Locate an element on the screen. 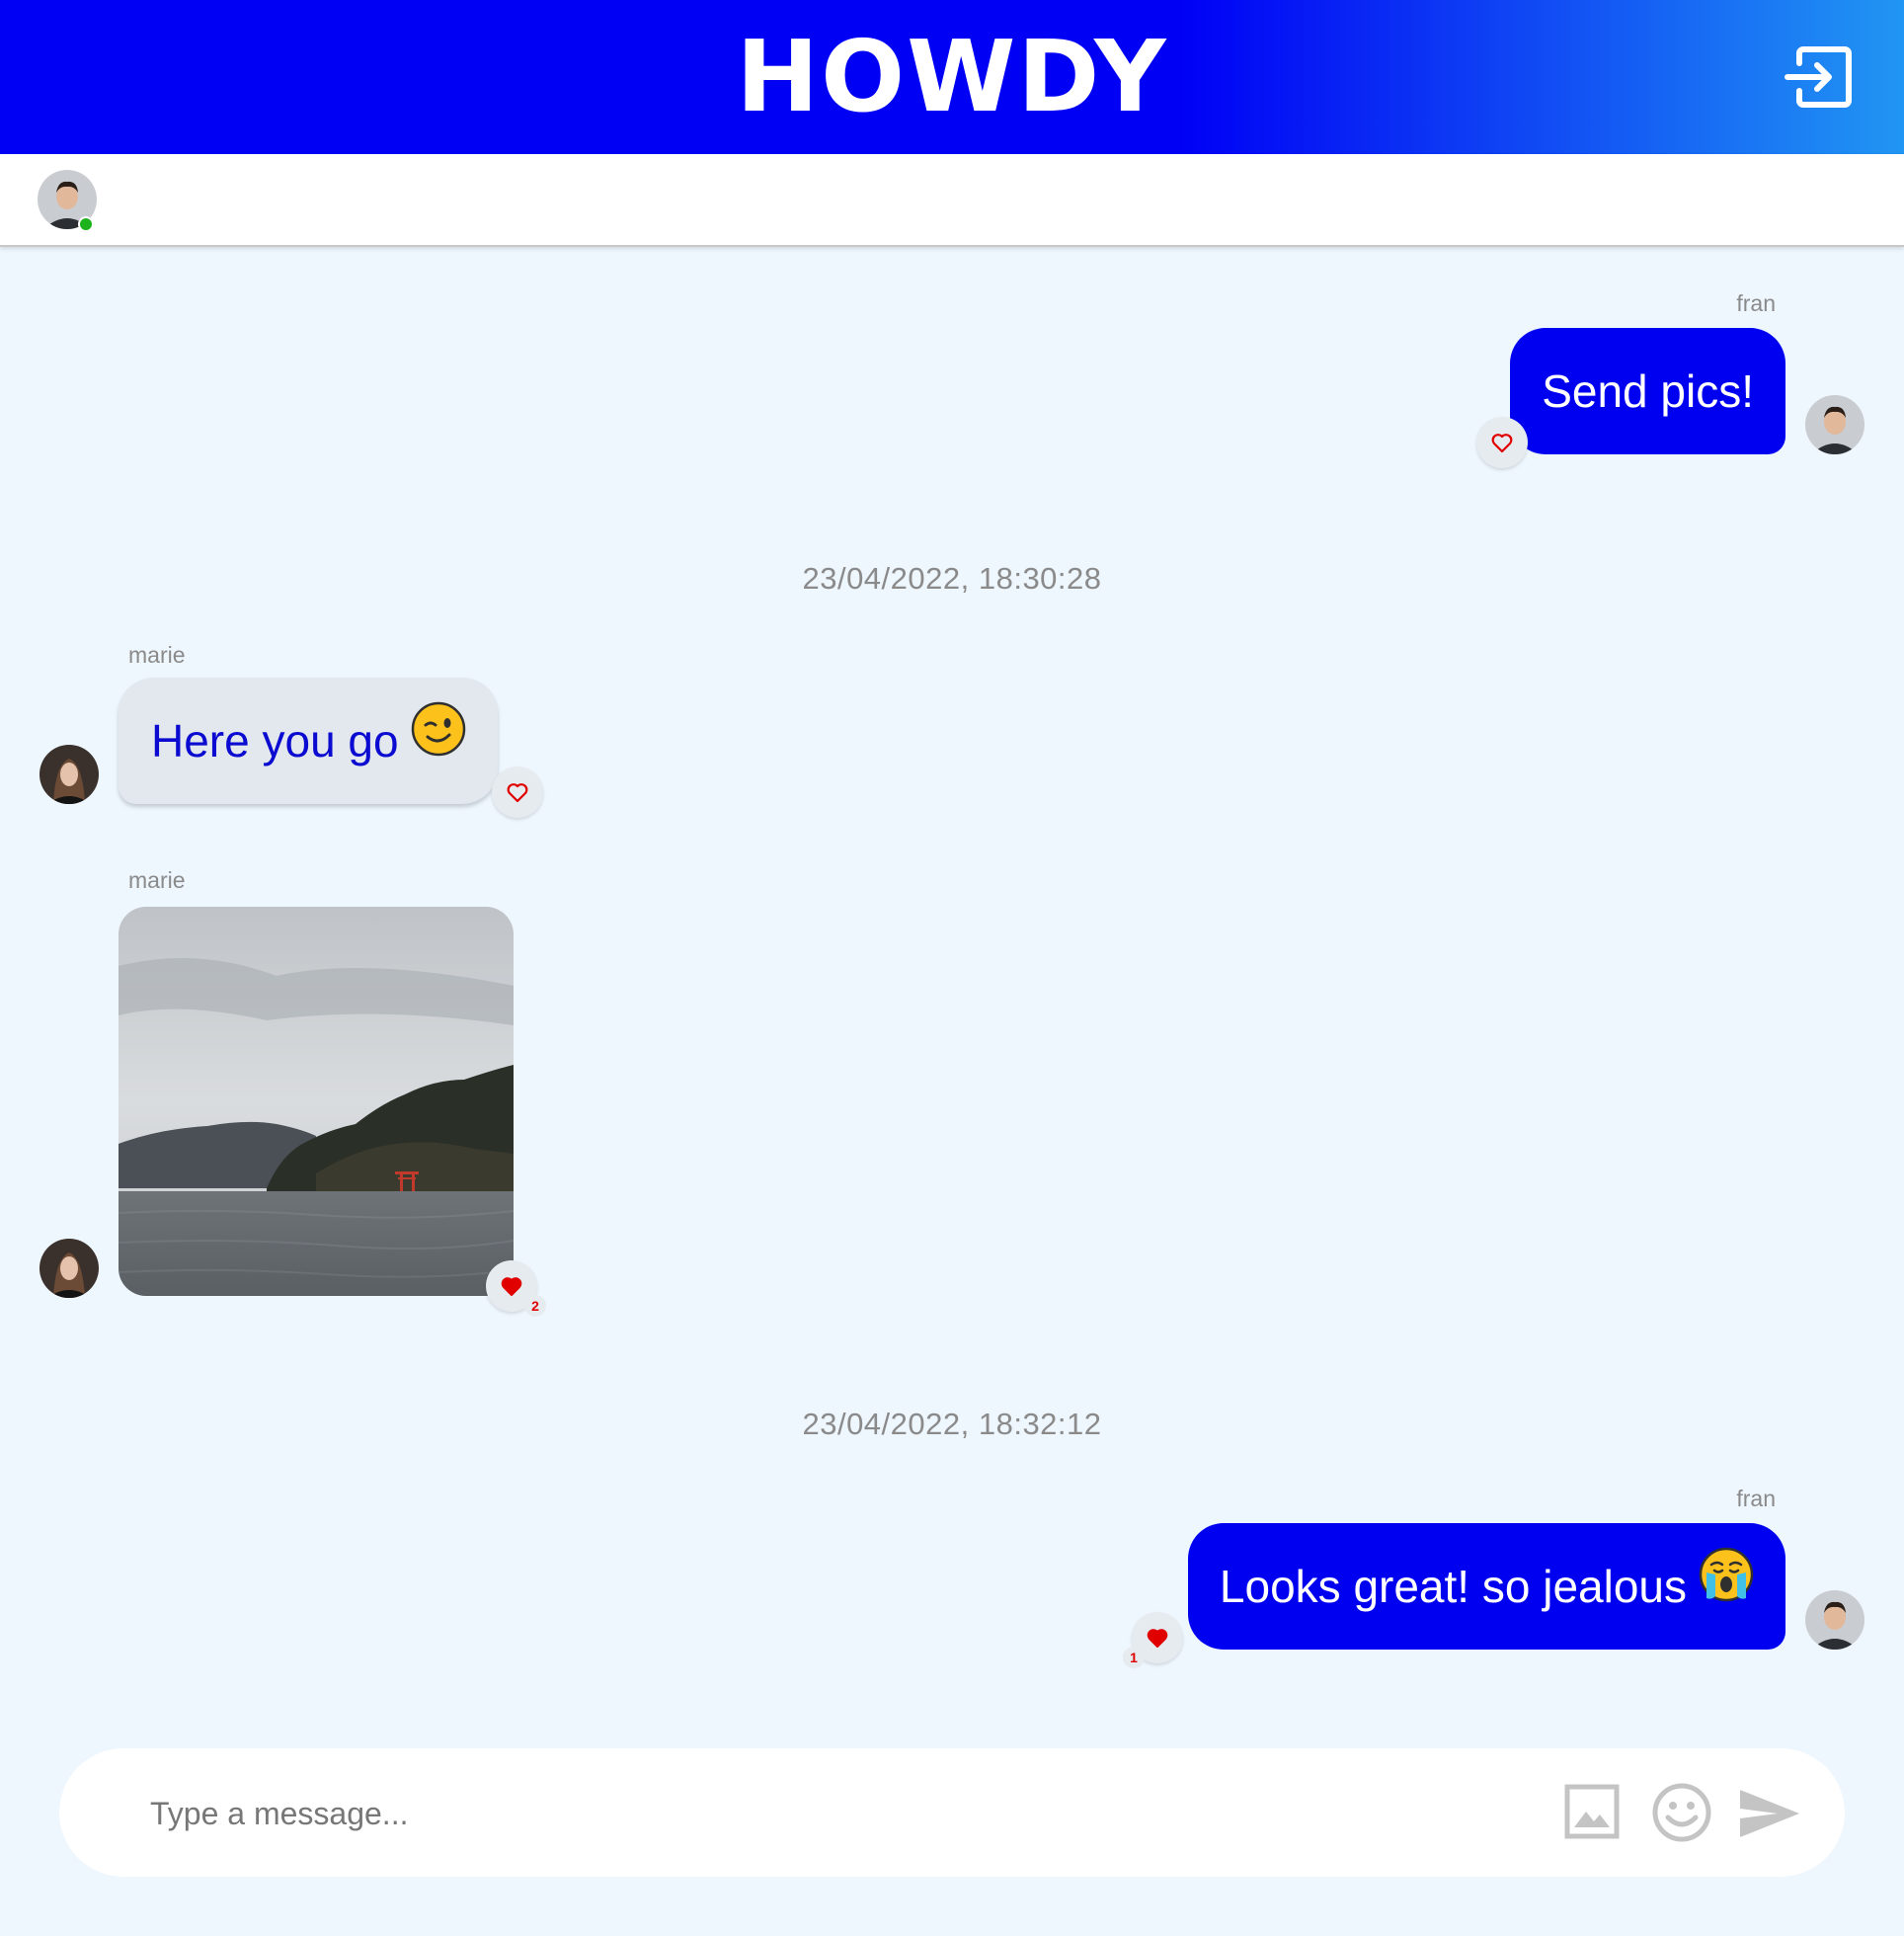  incoming-message-bubble: Here you go is located at coordinates (308, 741).